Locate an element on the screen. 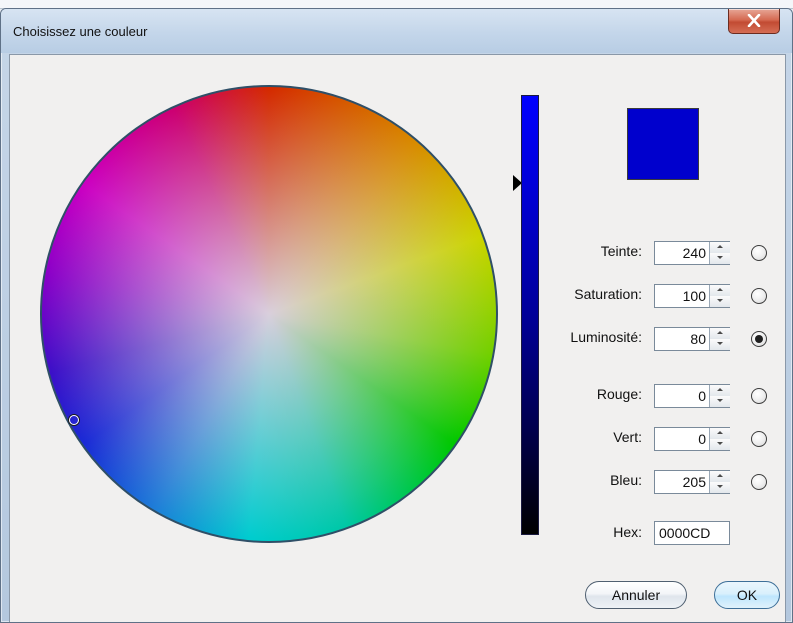 Image resolution: width=793 pixels, height=623 pixels. teinte-label: Teinte: is located at coordinates (621, 251).